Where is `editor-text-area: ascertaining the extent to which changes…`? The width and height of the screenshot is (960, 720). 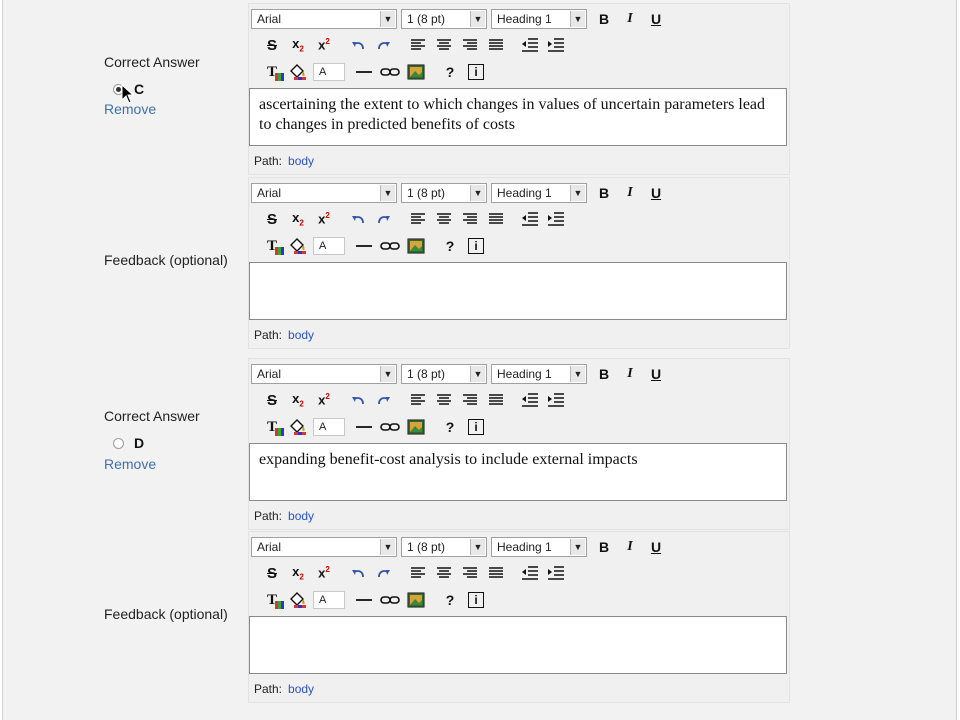 editor-text-area: ascertaining the extent to which changes… is located at coordinates (518, 117).